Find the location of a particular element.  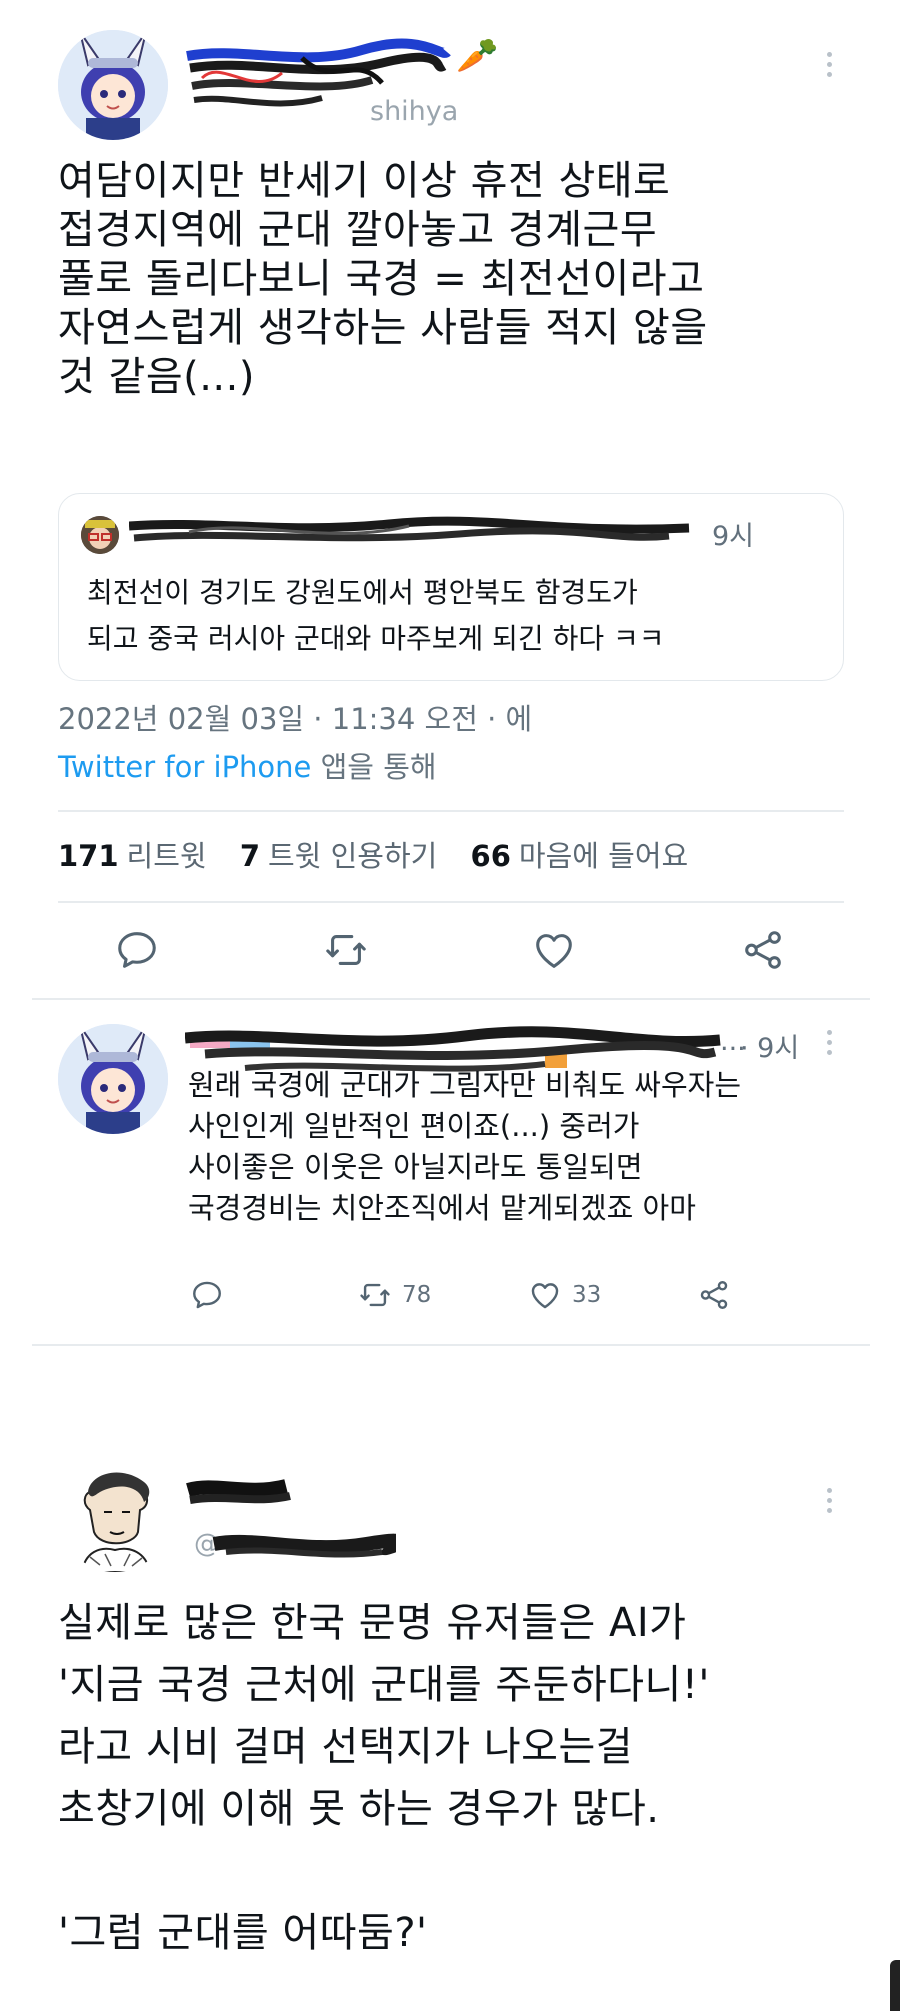

tweet-client: Twitter for iPhone 앱을 통해 is located at coordinates (247, 767).